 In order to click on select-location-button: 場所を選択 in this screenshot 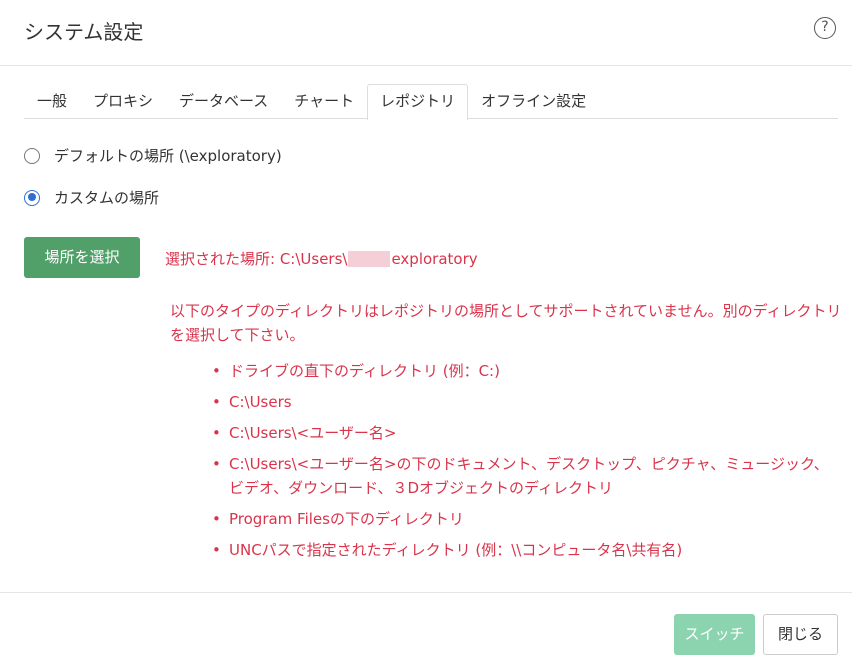, I will do `click(82, 257)`.